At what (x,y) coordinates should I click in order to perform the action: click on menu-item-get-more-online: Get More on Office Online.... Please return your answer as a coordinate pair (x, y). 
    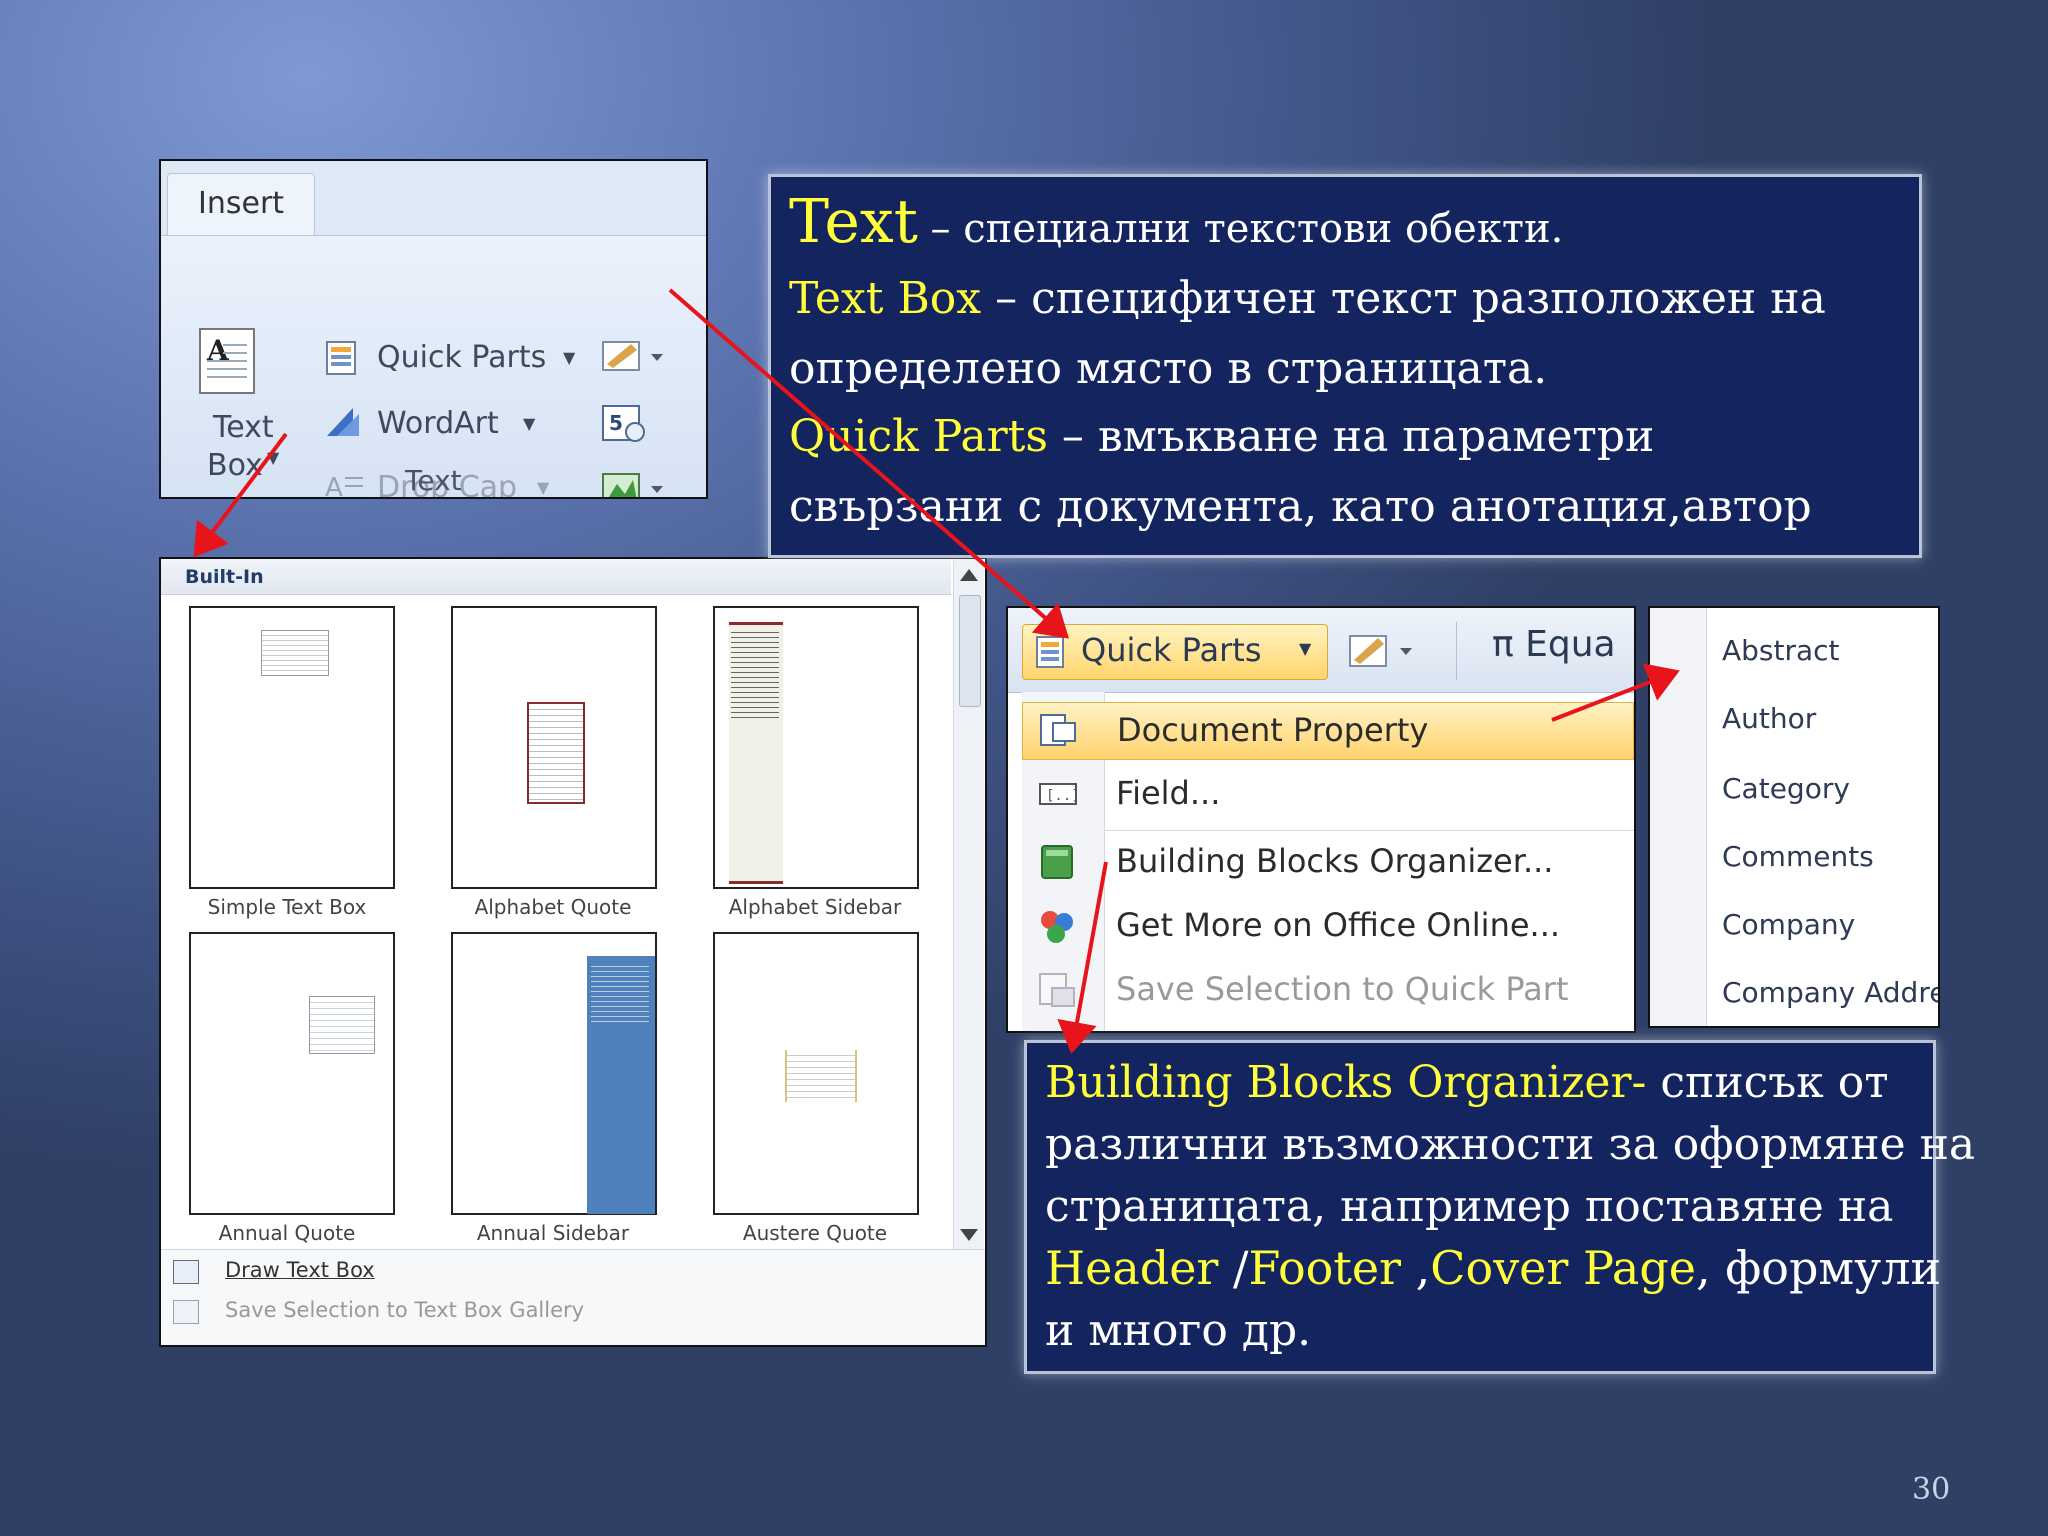
    Looking at the image, I should click on (1328, 927).